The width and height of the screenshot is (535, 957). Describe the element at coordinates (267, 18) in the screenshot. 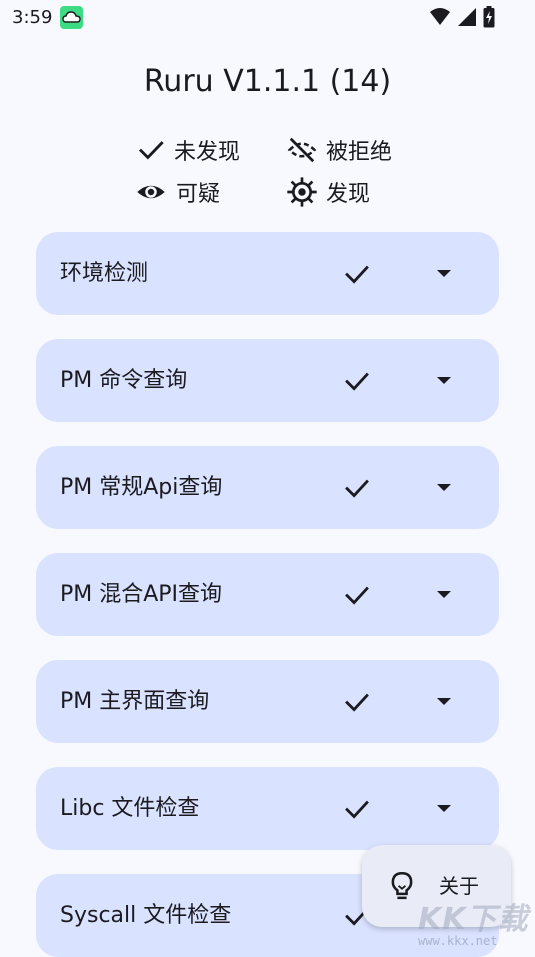

I see `status-bar: 3:59` at that location.